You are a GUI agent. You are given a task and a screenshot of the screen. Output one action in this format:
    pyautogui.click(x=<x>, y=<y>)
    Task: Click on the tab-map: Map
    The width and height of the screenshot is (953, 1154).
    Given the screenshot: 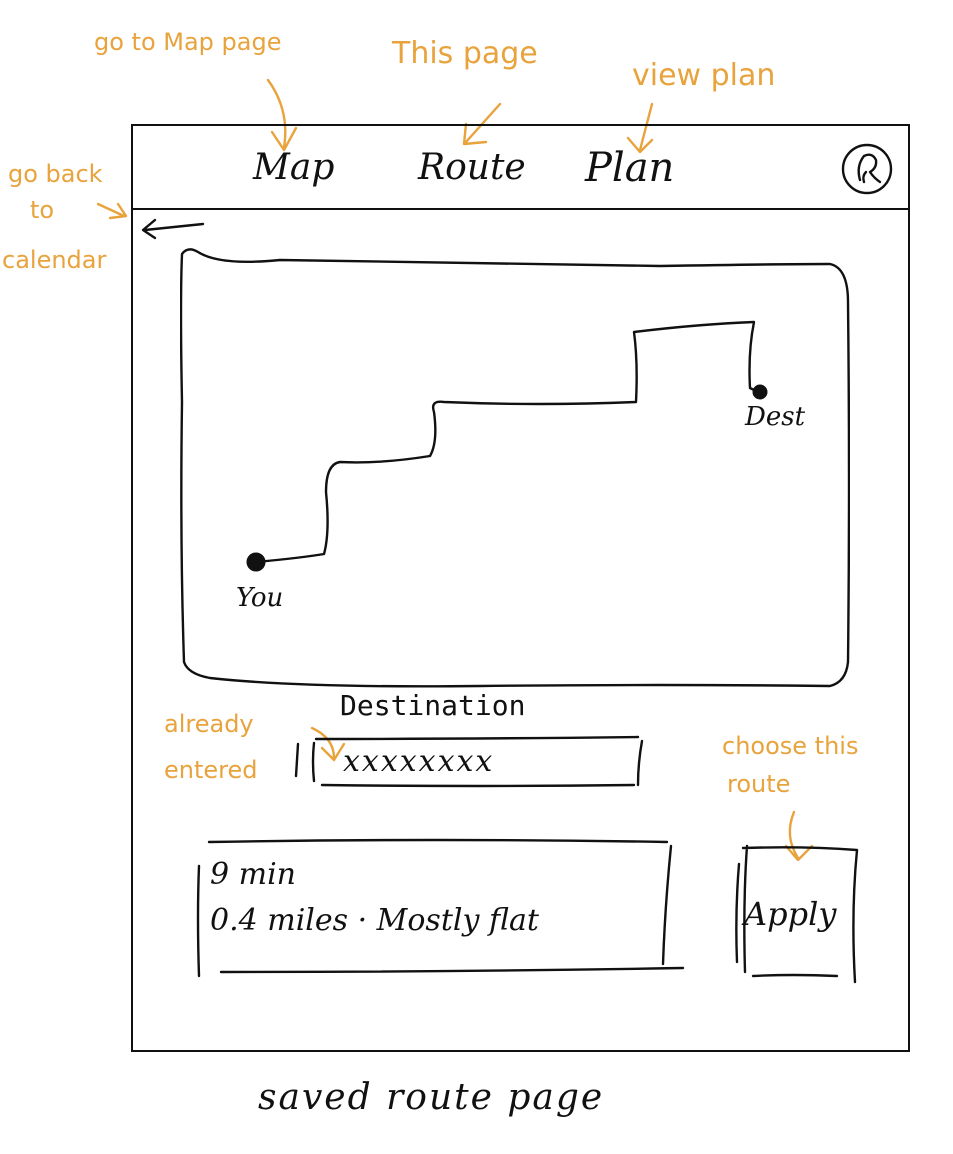 What is the action you would take?
    pyautogui.click(x=293, y=168)
    